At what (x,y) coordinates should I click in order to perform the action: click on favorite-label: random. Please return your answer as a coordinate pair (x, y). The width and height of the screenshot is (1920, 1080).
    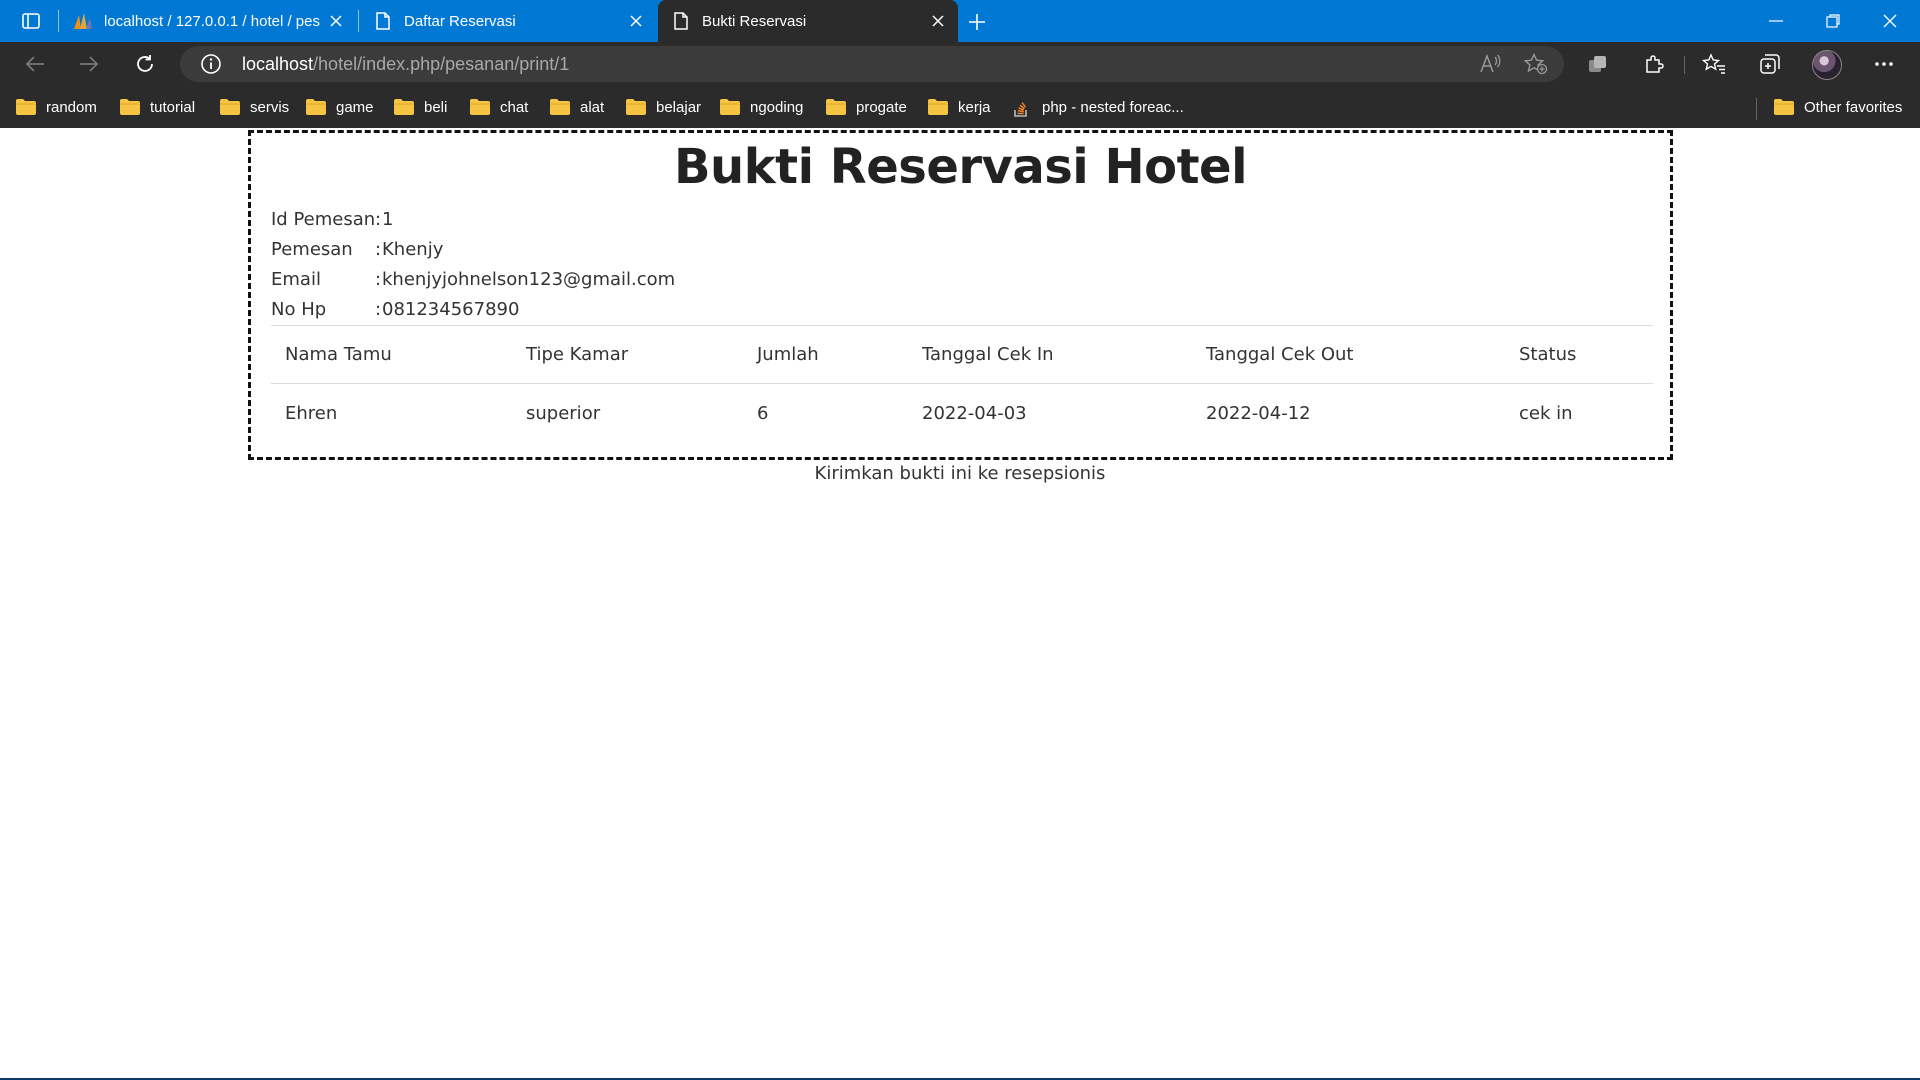
    Looking at the image, I should click on (71, 107).